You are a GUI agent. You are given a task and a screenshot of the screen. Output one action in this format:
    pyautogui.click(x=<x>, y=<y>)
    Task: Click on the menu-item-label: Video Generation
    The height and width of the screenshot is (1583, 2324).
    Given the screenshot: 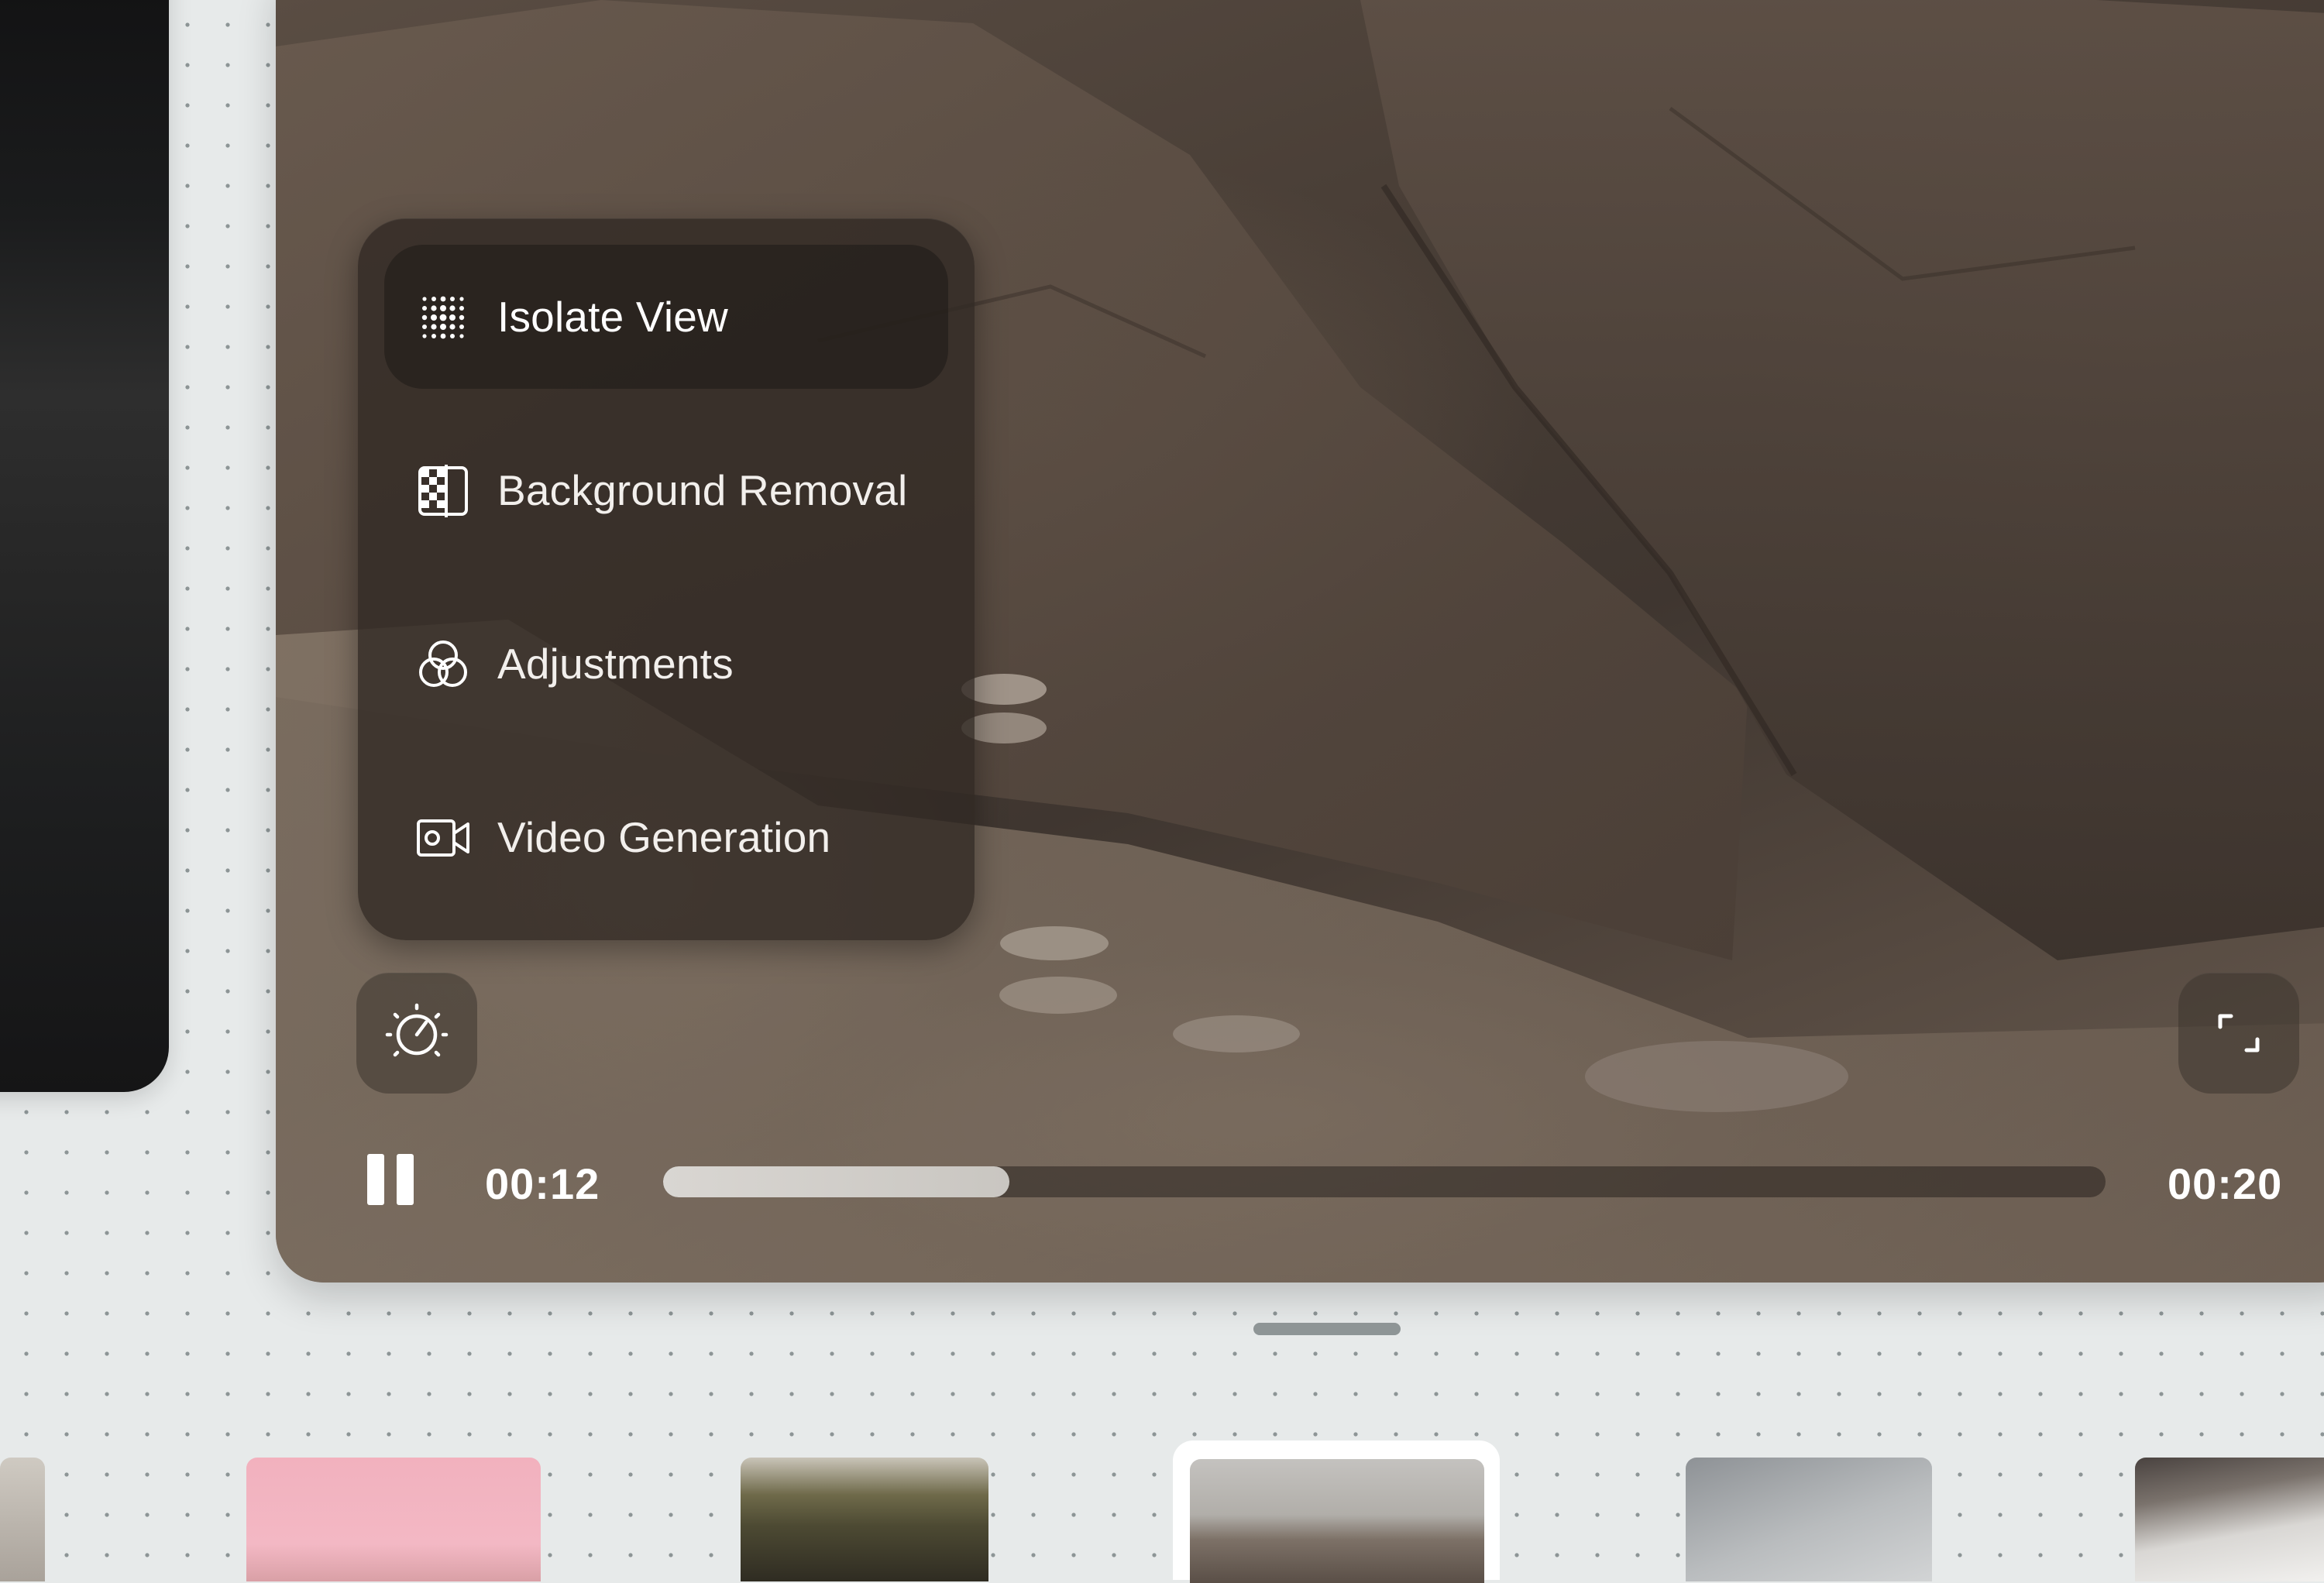 What is the action you would take?
    pyautogui.click(x=664, y=837)
    